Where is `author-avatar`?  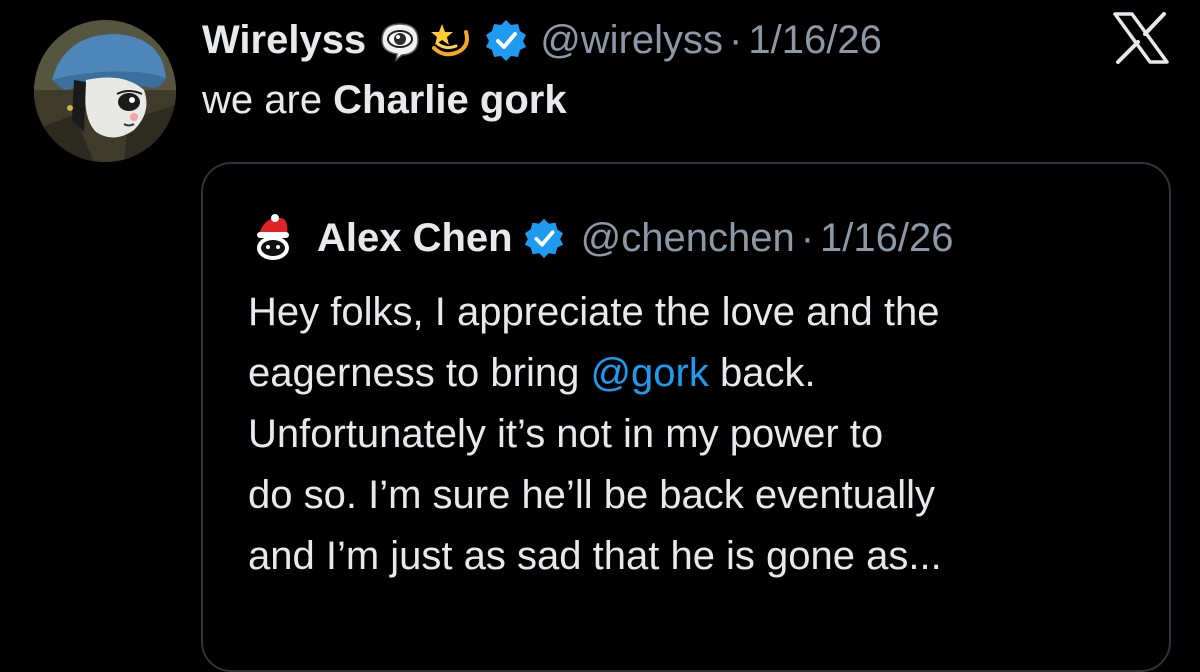 author-avatar is located at coordinates (105, 91).